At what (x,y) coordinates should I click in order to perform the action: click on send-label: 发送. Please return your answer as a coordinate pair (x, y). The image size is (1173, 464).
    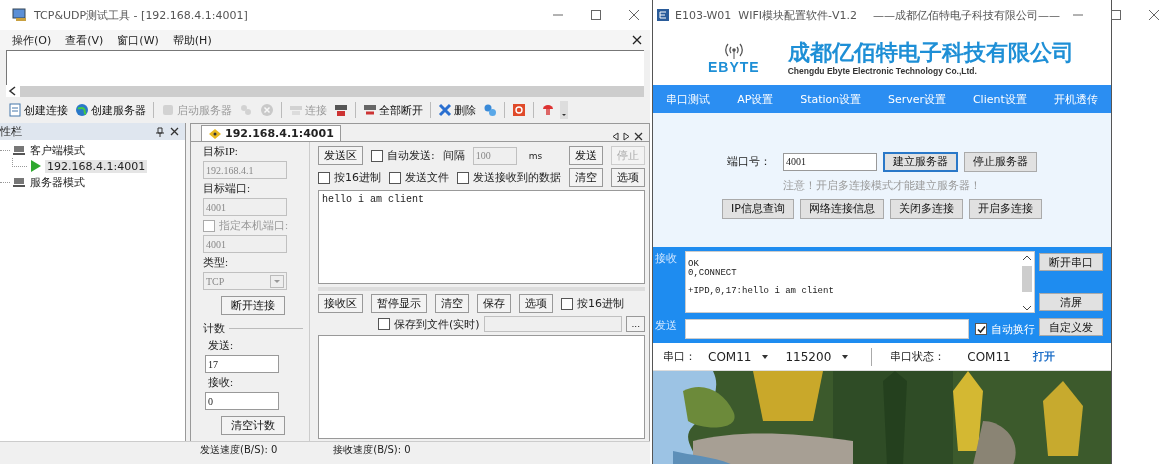
    Looking at the image, I should click on (666, 326).